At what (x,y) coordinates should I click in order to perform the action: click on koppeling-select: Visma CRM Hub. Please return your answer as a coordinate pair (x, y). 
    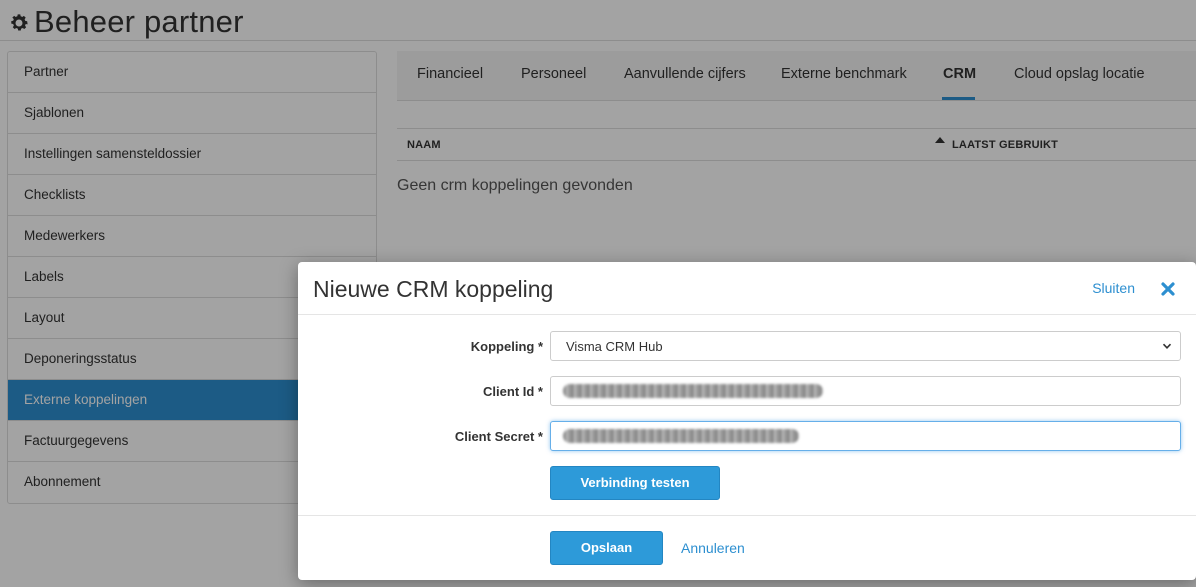
    Looking at the image, I should click on (865, 346).